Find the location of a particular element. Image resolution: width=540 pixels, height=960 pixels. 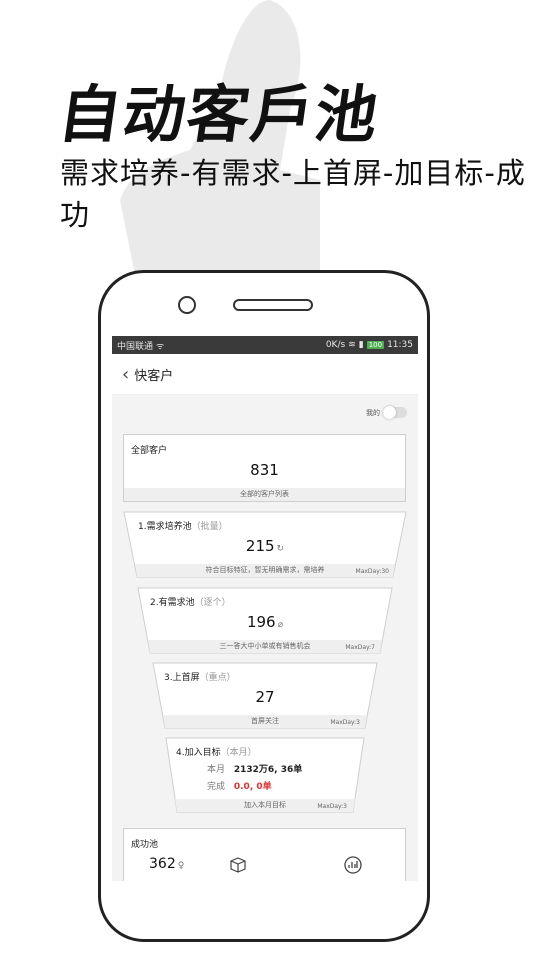

funnel-stage-3-count: 27 is located at coordinates (265, 697).